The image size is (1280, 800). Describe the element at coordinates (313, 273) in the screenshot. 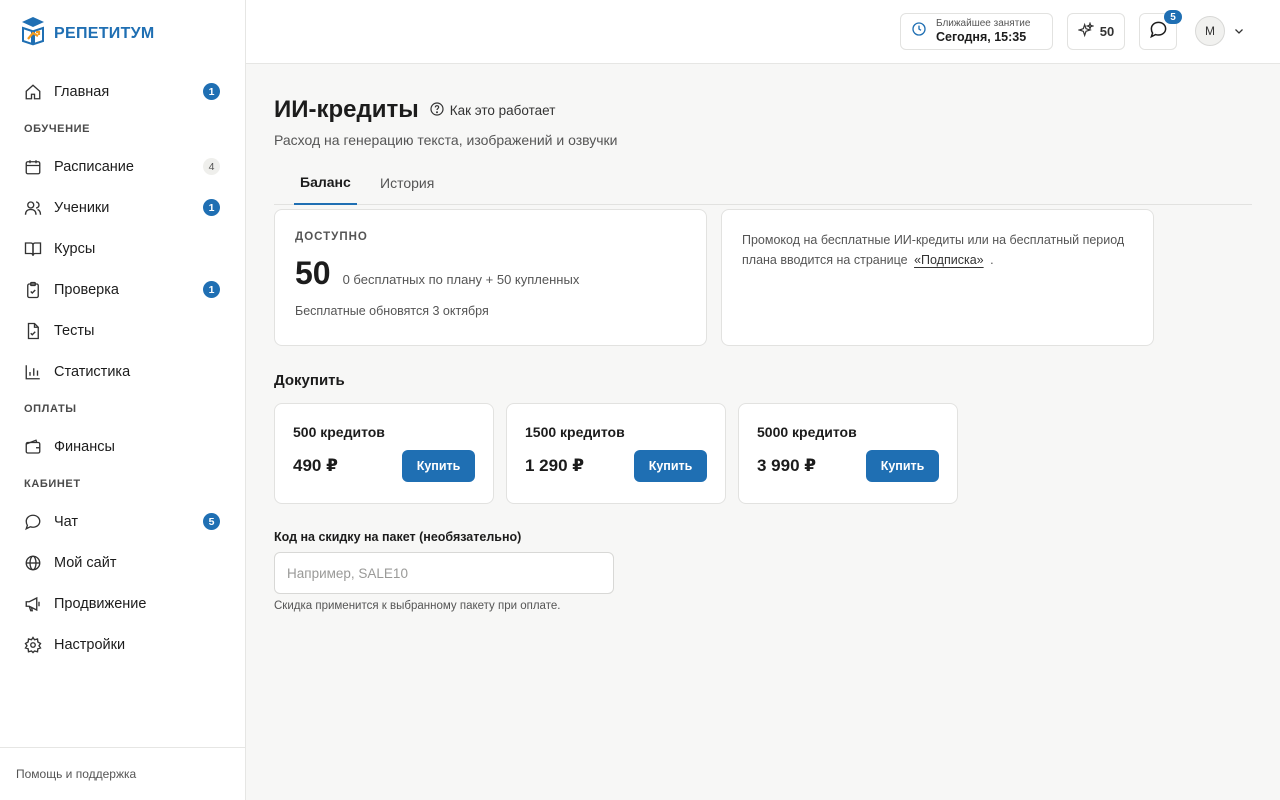

I see `balance-value: 50` at that location.